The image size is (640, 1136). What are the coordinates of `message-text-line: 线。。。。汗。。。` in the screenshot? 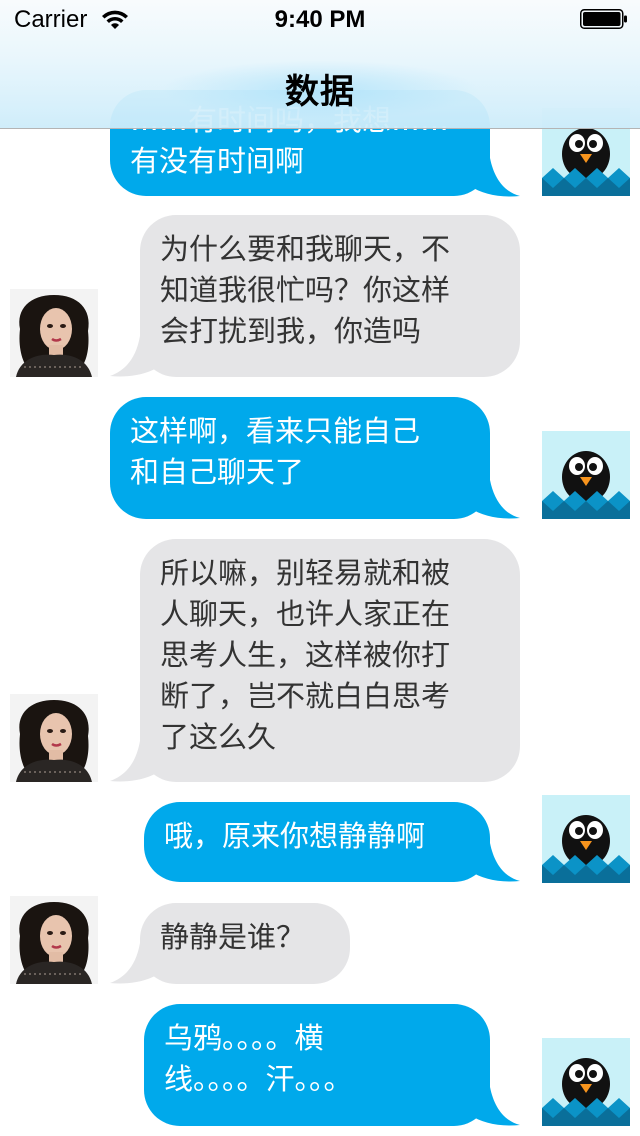 It's located at (258, 1079).